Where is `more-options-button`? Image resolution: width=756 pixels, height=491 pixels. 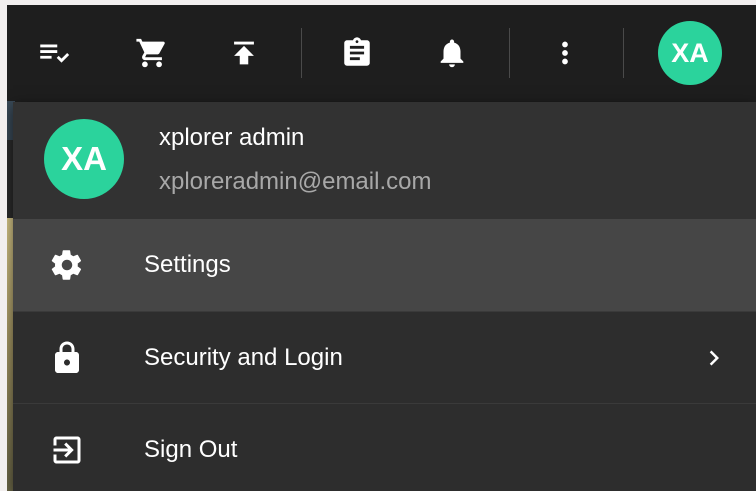 more-options-button is located at coordinates (565, 53).